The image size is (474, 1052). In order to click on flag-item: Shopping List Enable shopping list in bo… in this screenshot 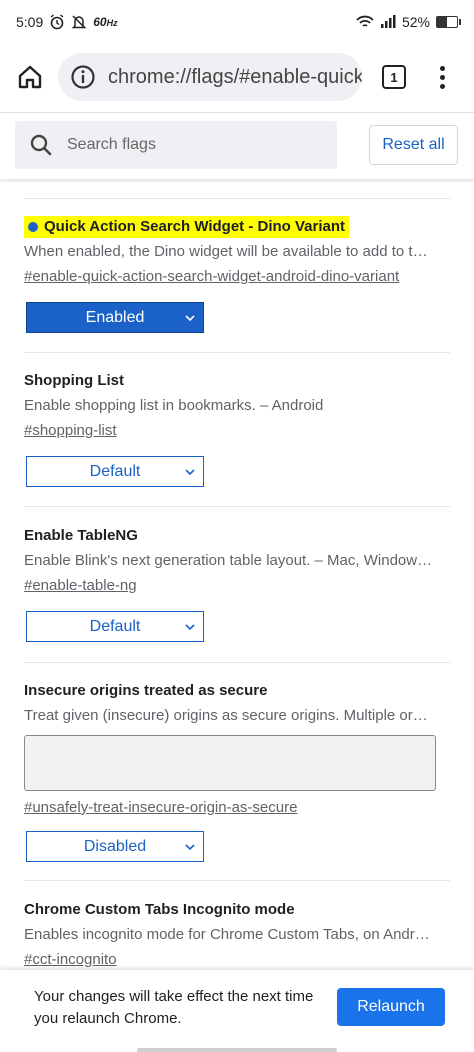, I will do `click(237, 428)`.